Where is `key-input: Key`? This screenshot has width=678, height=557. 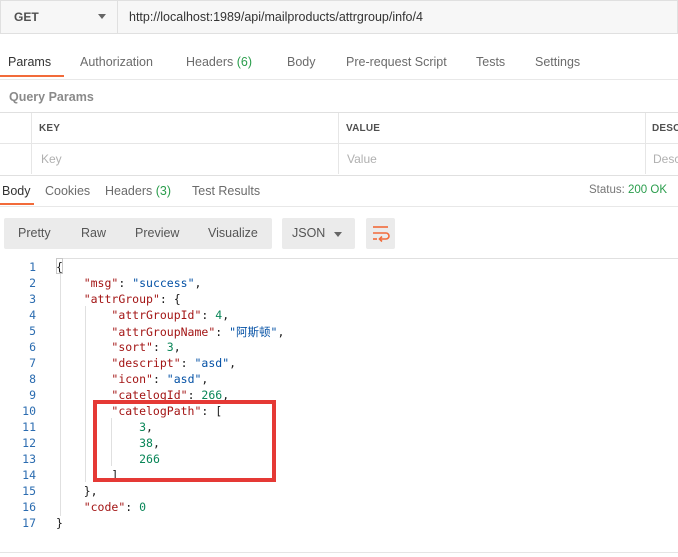 key-input: Key is located at coordinates (51, 159).